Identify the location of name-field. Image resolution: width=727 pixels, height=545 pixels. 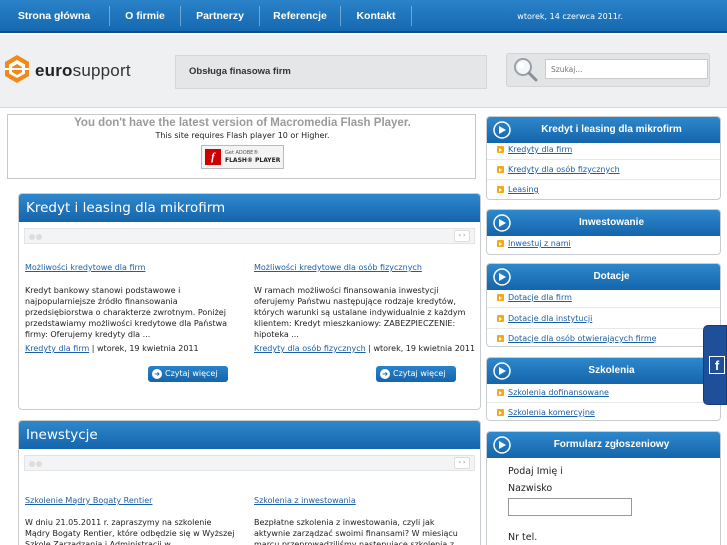
(570, 507).